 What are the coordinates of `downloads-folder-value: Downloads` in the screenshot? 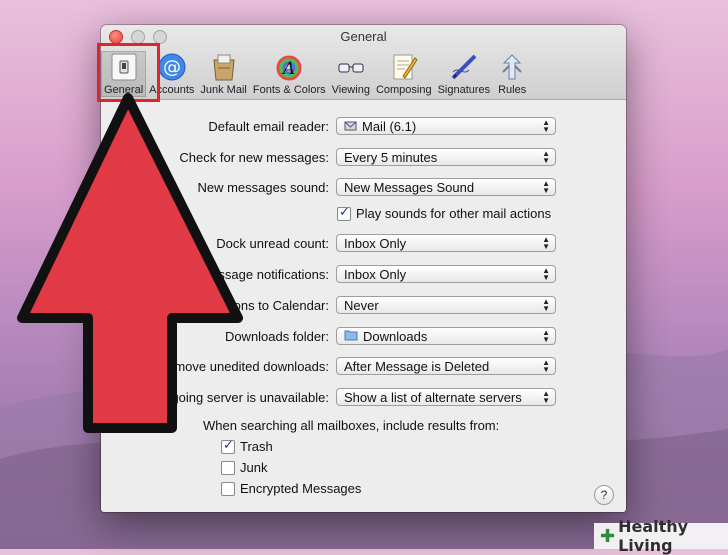 It's located at (395, 336).